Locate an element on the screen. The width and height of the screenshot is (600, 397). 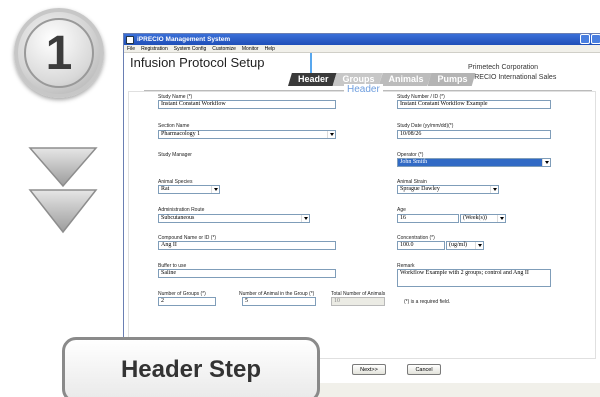
animal-strain-value: Sprague Dawley is located at coordinates (420, 189).